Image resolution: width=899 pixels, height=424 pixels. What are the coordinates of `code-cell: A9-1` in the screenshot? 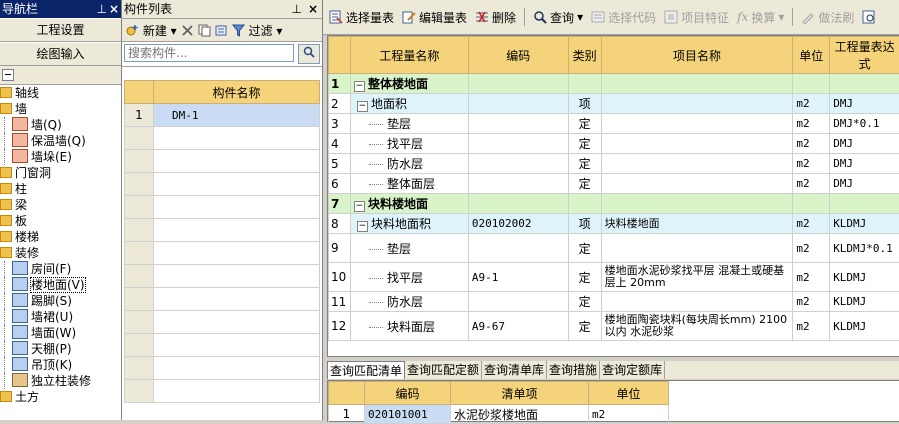 It's located at (518, 277).